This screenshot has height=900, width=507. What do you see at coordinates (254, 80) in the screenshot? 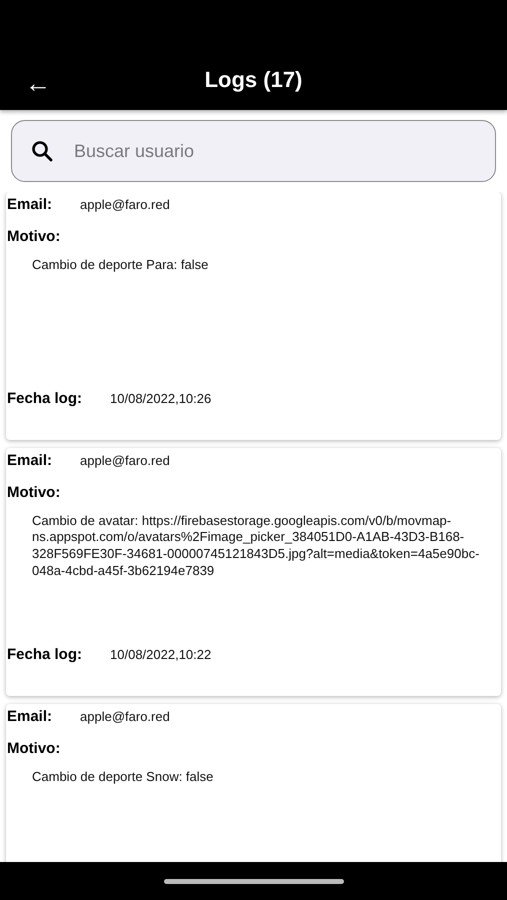
I see `page-title: Logs (17)` at bounding box center [254, 80].